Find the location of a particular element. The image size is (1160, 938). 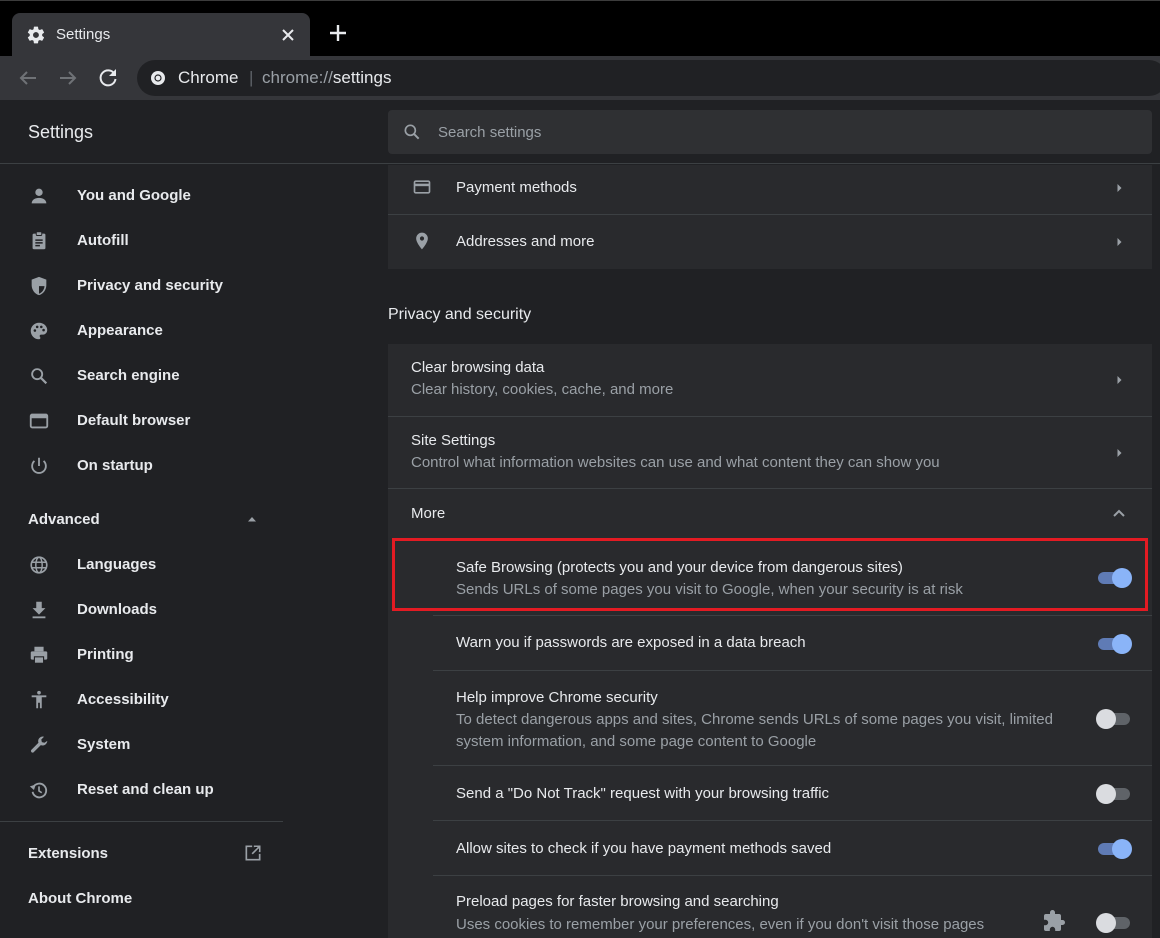

tab-strip: Settings is located at coordinates (580, 28).